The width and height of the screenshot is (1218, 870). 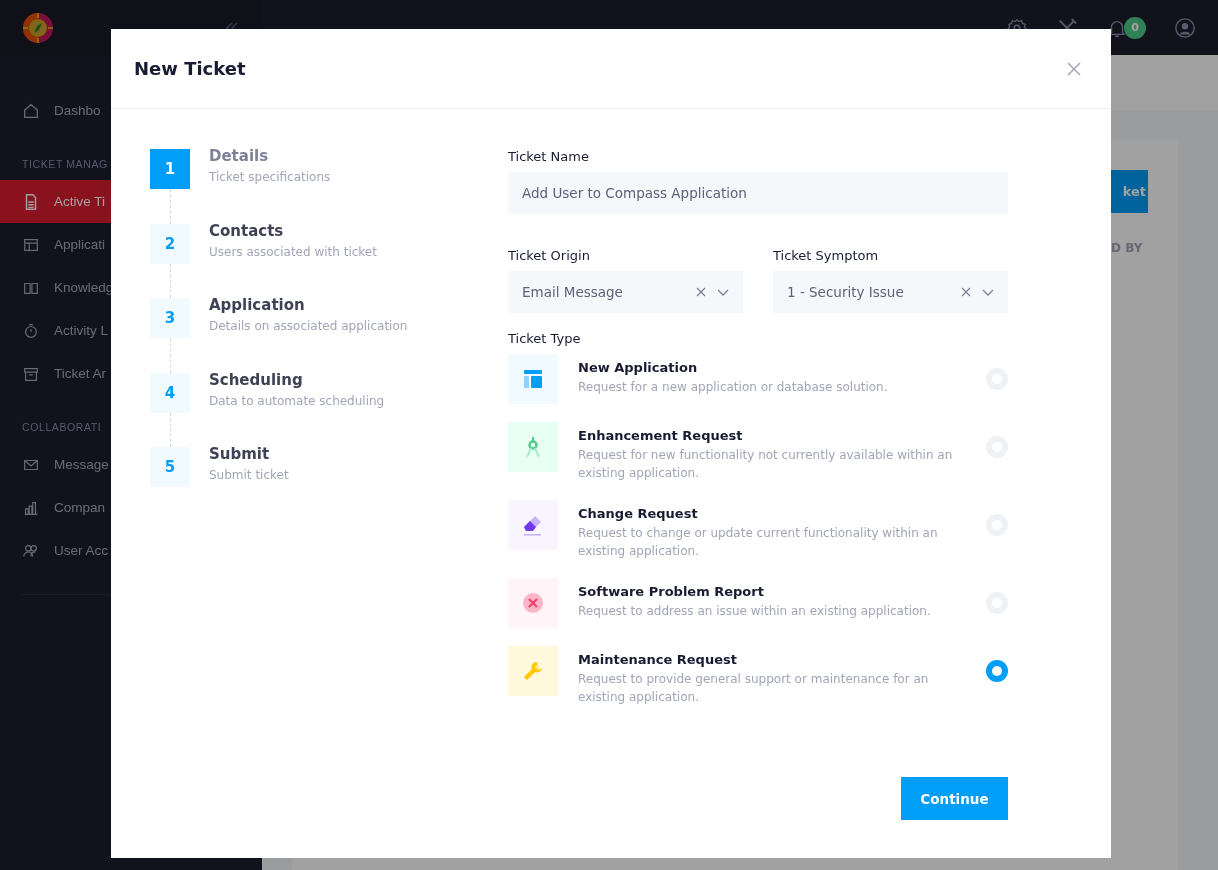 What do you see at coordinates (239, 156) in the screenshot?
I see `step-title: Details` at bounding box center [239, 156].